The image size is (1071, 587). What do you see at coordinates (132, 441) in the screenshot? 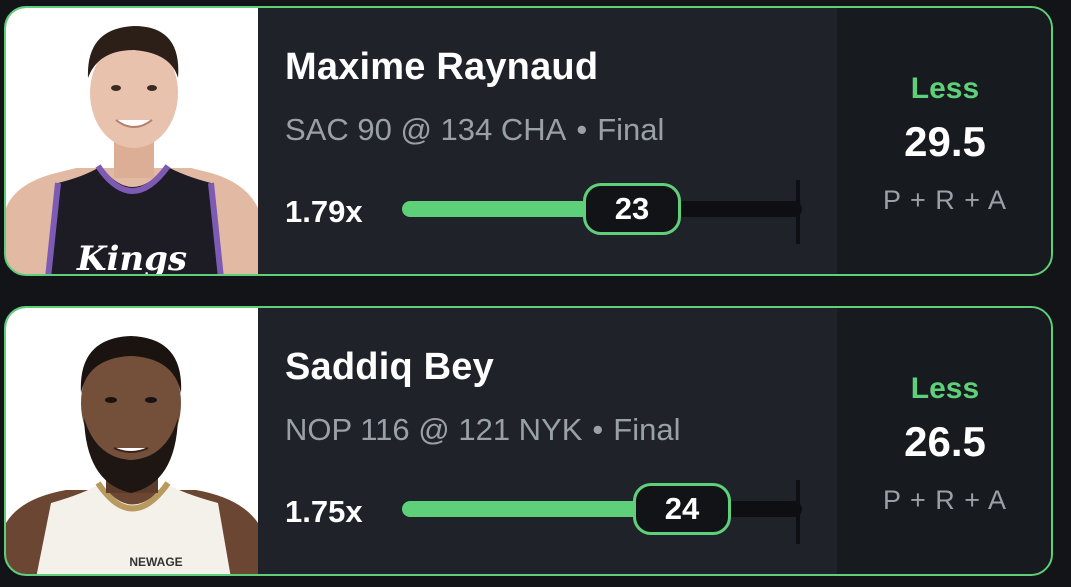
I see `player-photo: NEWAGE` at bounding box center [132, 441].